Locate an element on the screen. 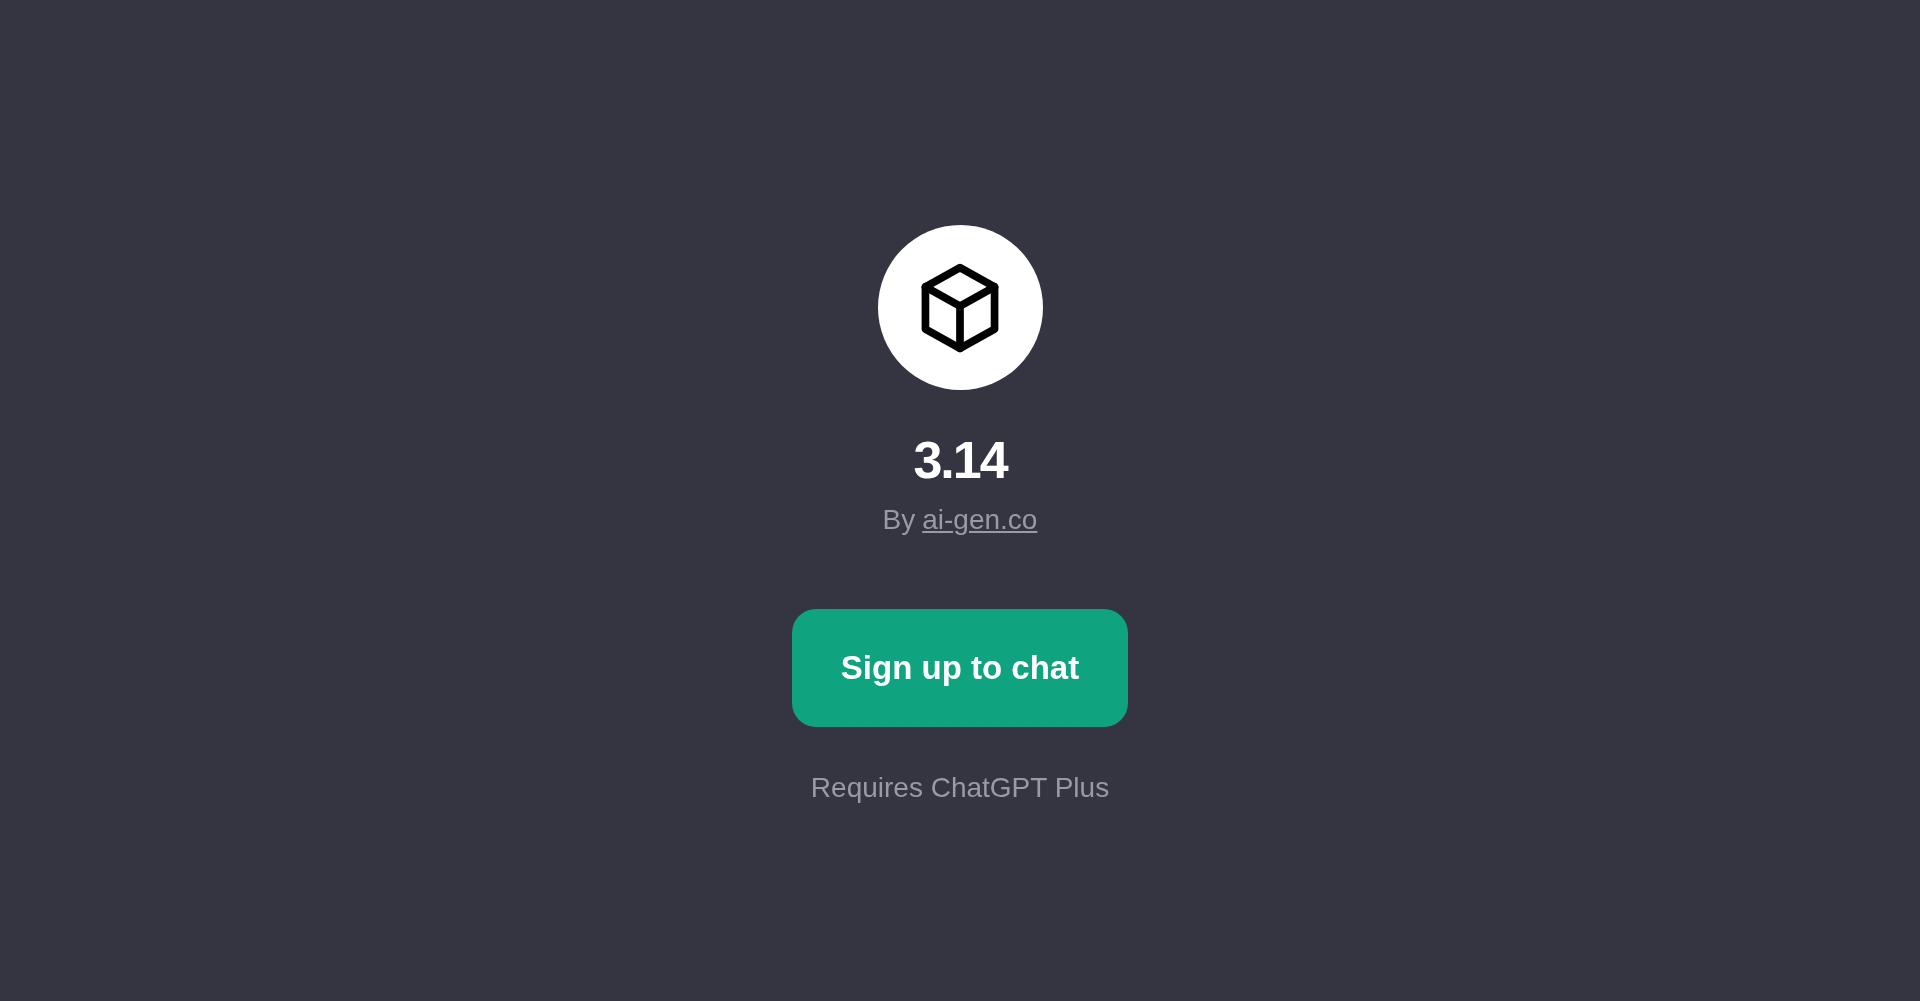 This screenshot has height=1001, width=1920. gpt-title: 3.14 is located at coordinates (960, 461).